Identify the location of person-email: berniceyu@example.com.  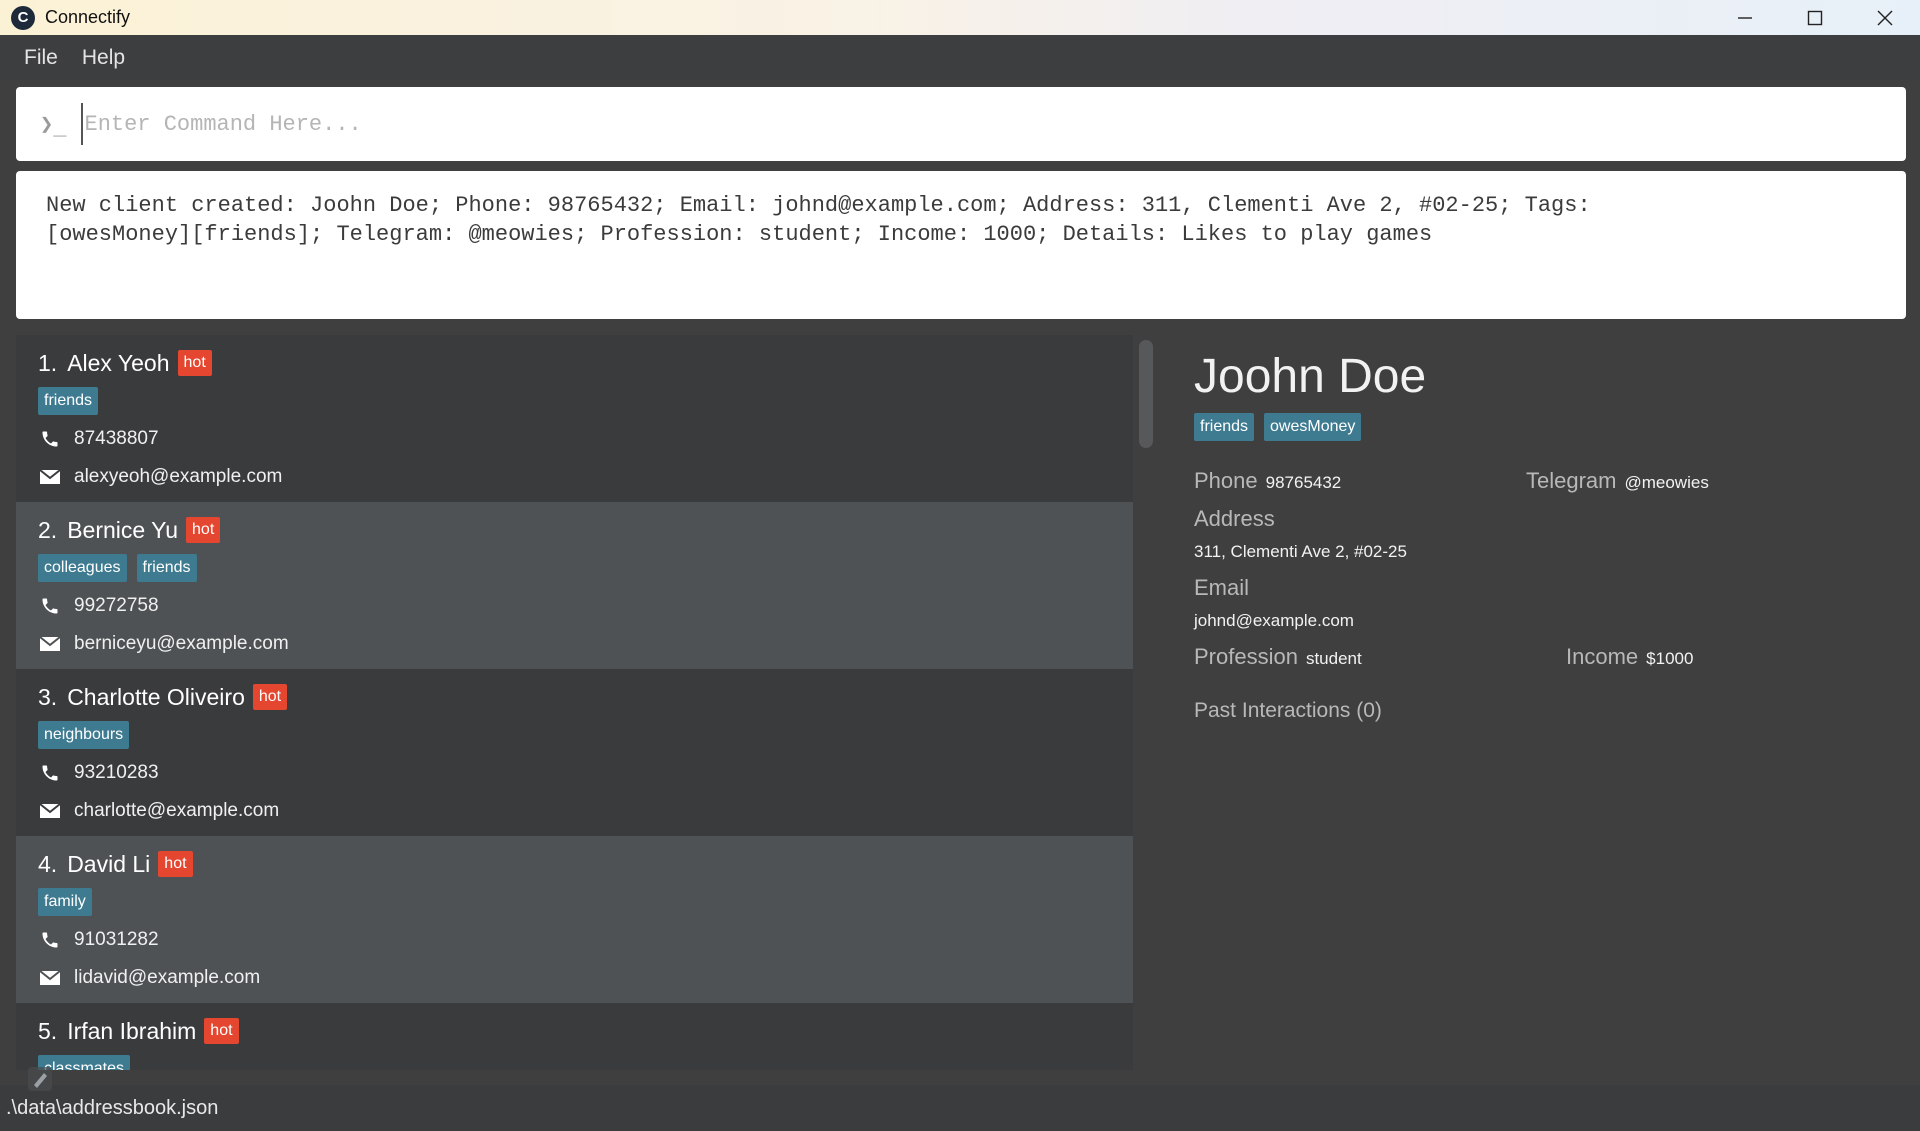
(181, 643).